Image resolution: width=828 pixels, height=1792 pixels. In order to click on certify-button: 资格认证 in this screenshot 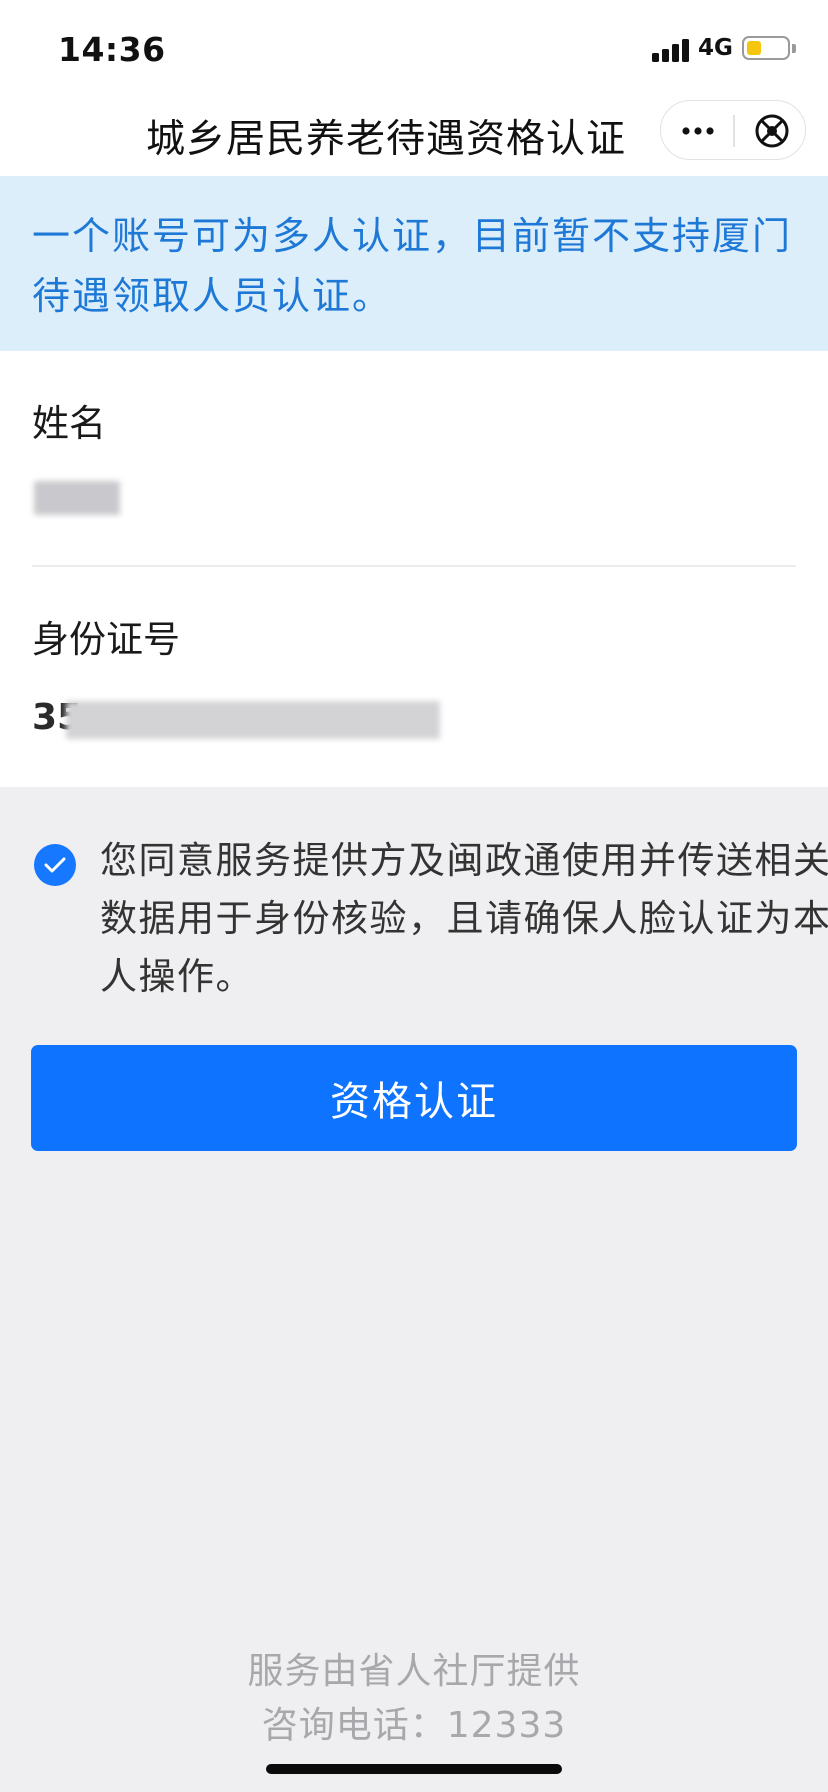, I will do `click(414, 1098)`.